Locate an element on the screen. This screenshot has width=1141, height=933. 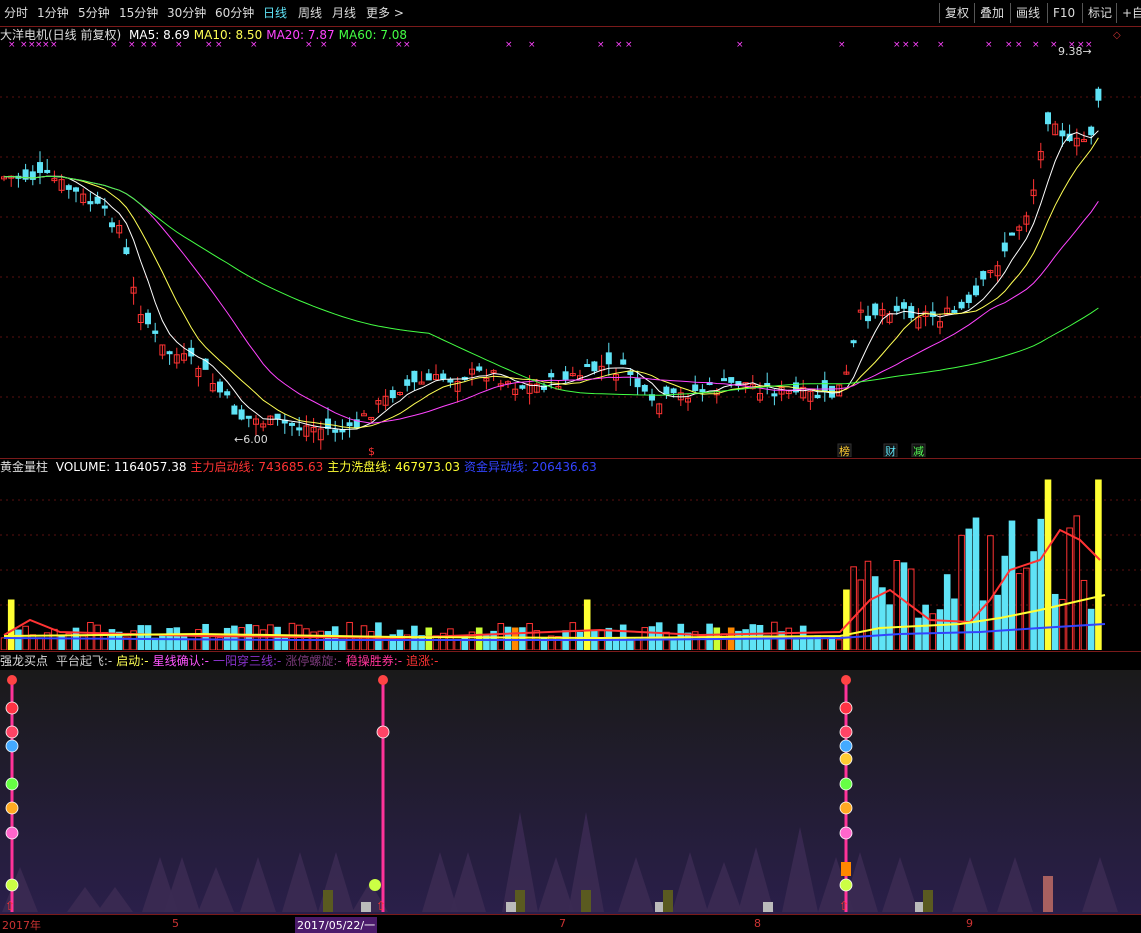
date-label: 5 is located at coordinates (175, 923).